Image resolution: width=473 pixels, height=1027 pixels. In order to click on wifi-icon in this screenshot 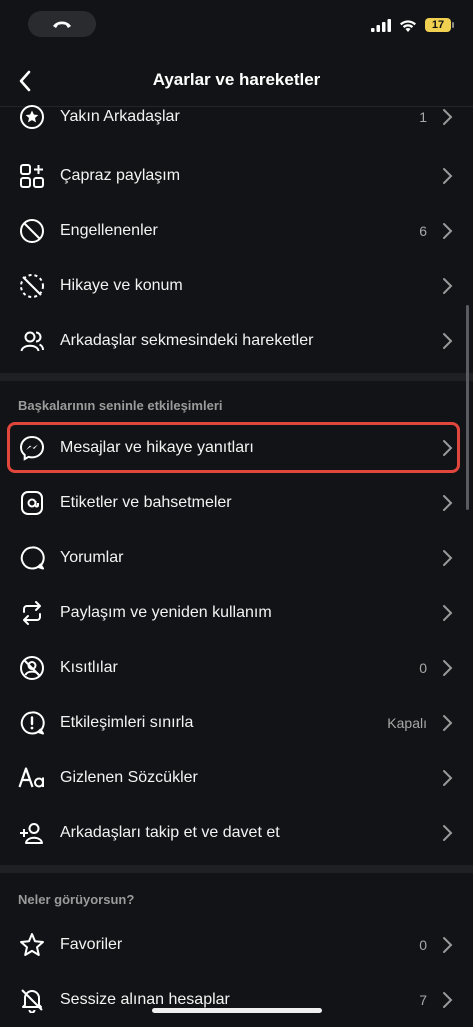, I will do `click(408, 25)`.